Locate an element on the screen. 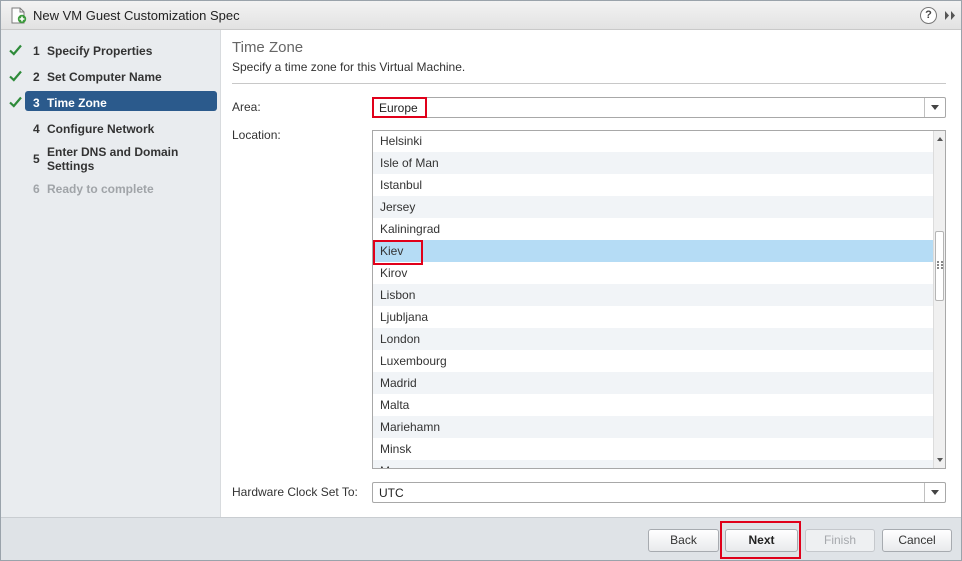  location-label: Location: is located at coordinates (256, 135).